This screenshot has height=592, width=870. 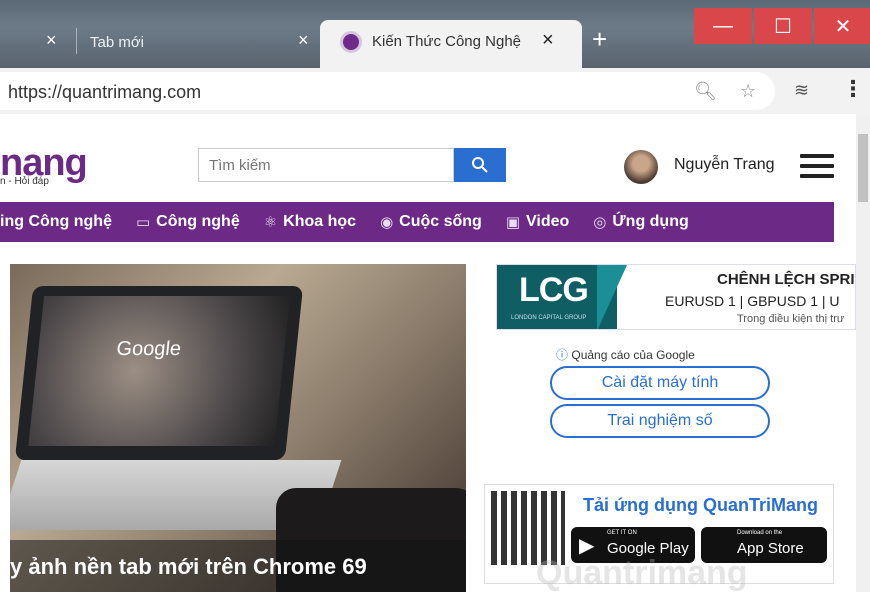 What do you see at coordinates (431, 222) in the screenshot?
I see `nav-item-cuoc-song: ◉ Cuộc sống` at bounding box center [431, 222].